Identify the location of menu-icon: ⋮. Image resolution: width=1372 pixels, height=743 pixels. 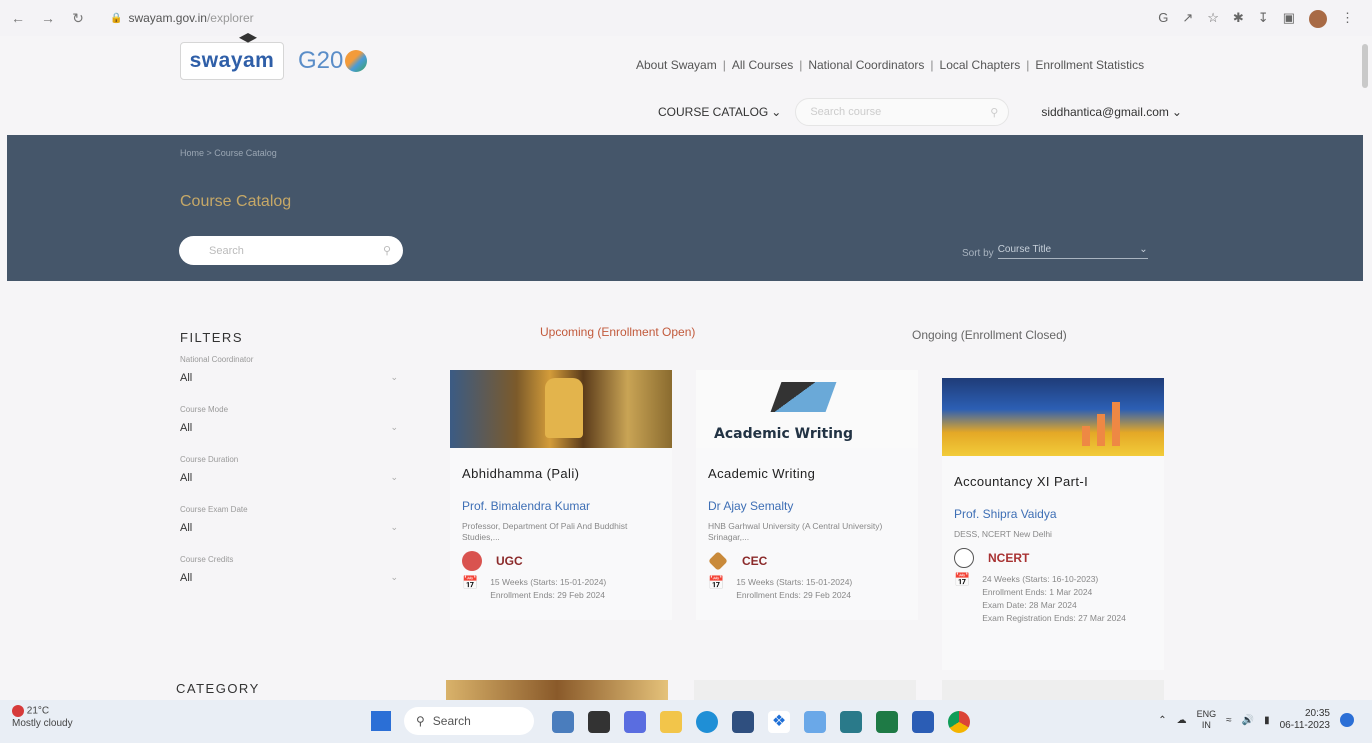
(1347, 19).